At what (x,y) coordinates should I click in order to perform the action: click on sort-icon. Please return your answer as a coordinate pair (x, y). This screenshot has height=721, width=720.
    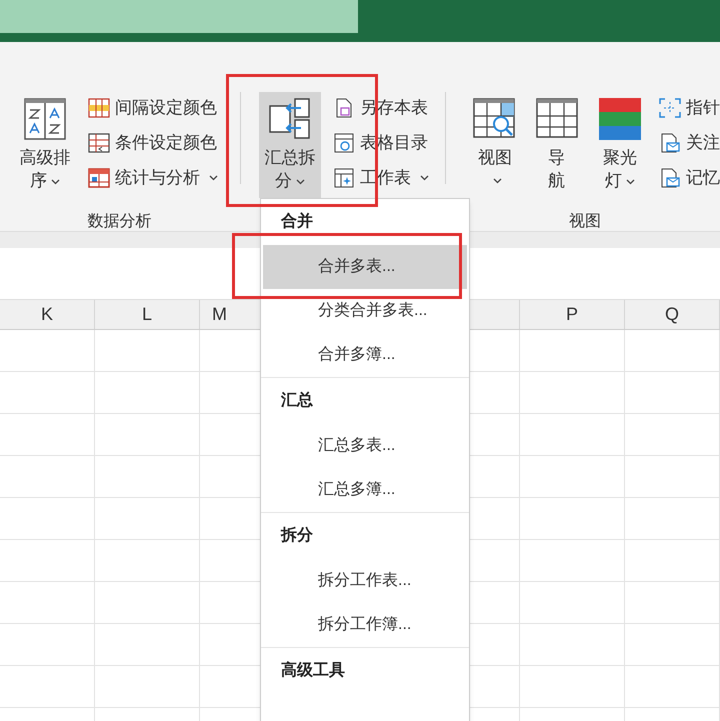
    Looking at the image, I should click on (45, 119).